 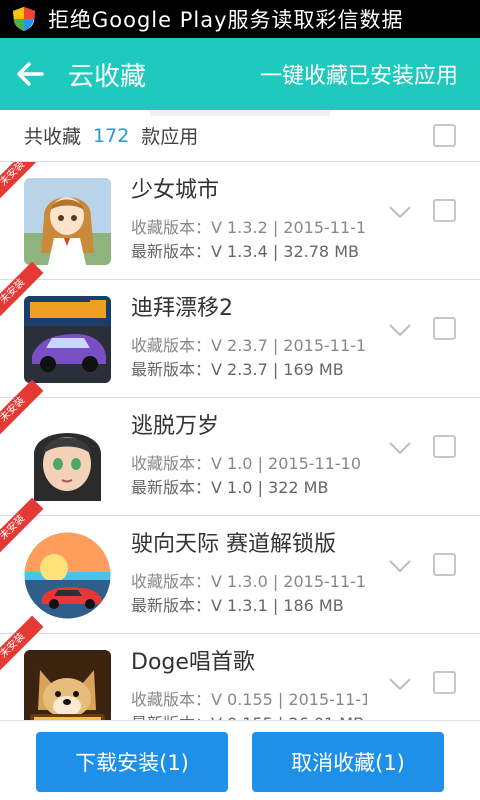 What do you see at coordinates (245, 251) in the screenshot?
I see `latest-version: 最新版本：V 1.3.4 | 32.78 MB` at bounding box center [245, 251].